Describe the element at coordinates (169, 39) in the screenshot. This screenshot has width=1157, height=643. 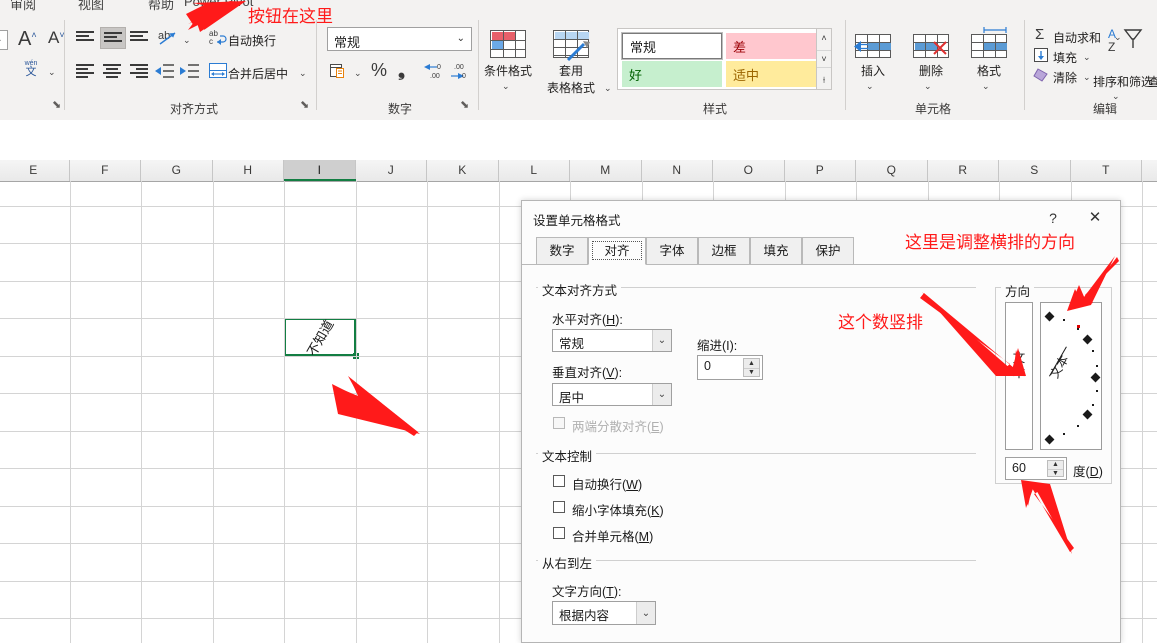
I see `orientation-button: ab` at that location.